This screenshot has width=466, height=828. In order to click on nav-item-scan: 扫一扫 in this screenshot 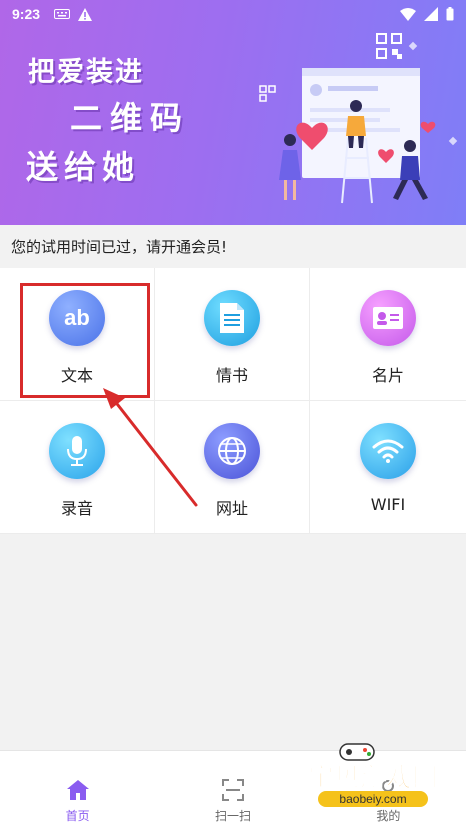, I will do `click(232, 789)`.